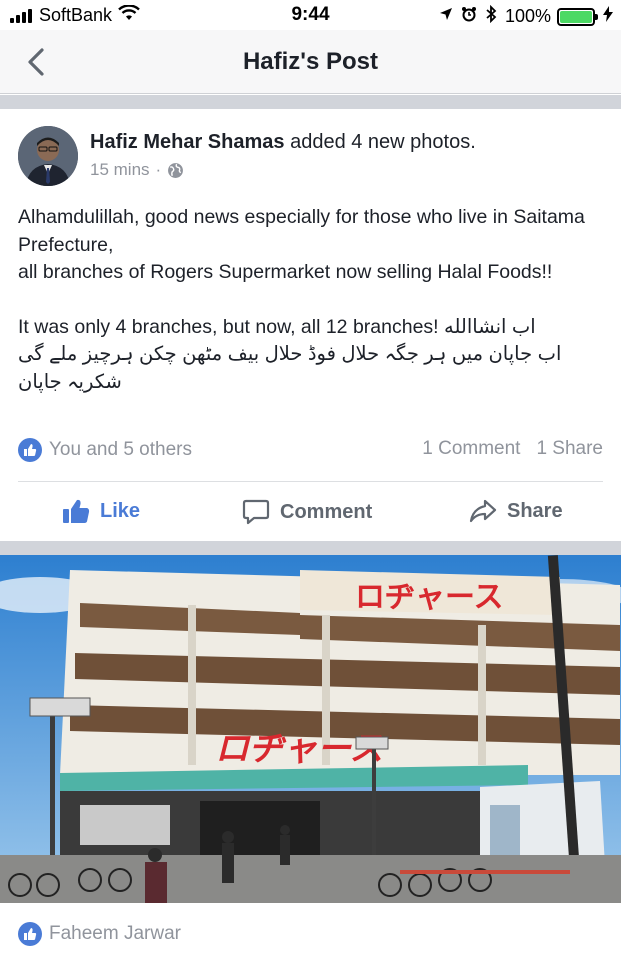  I want to click on charging-icon, so click(608, 16).